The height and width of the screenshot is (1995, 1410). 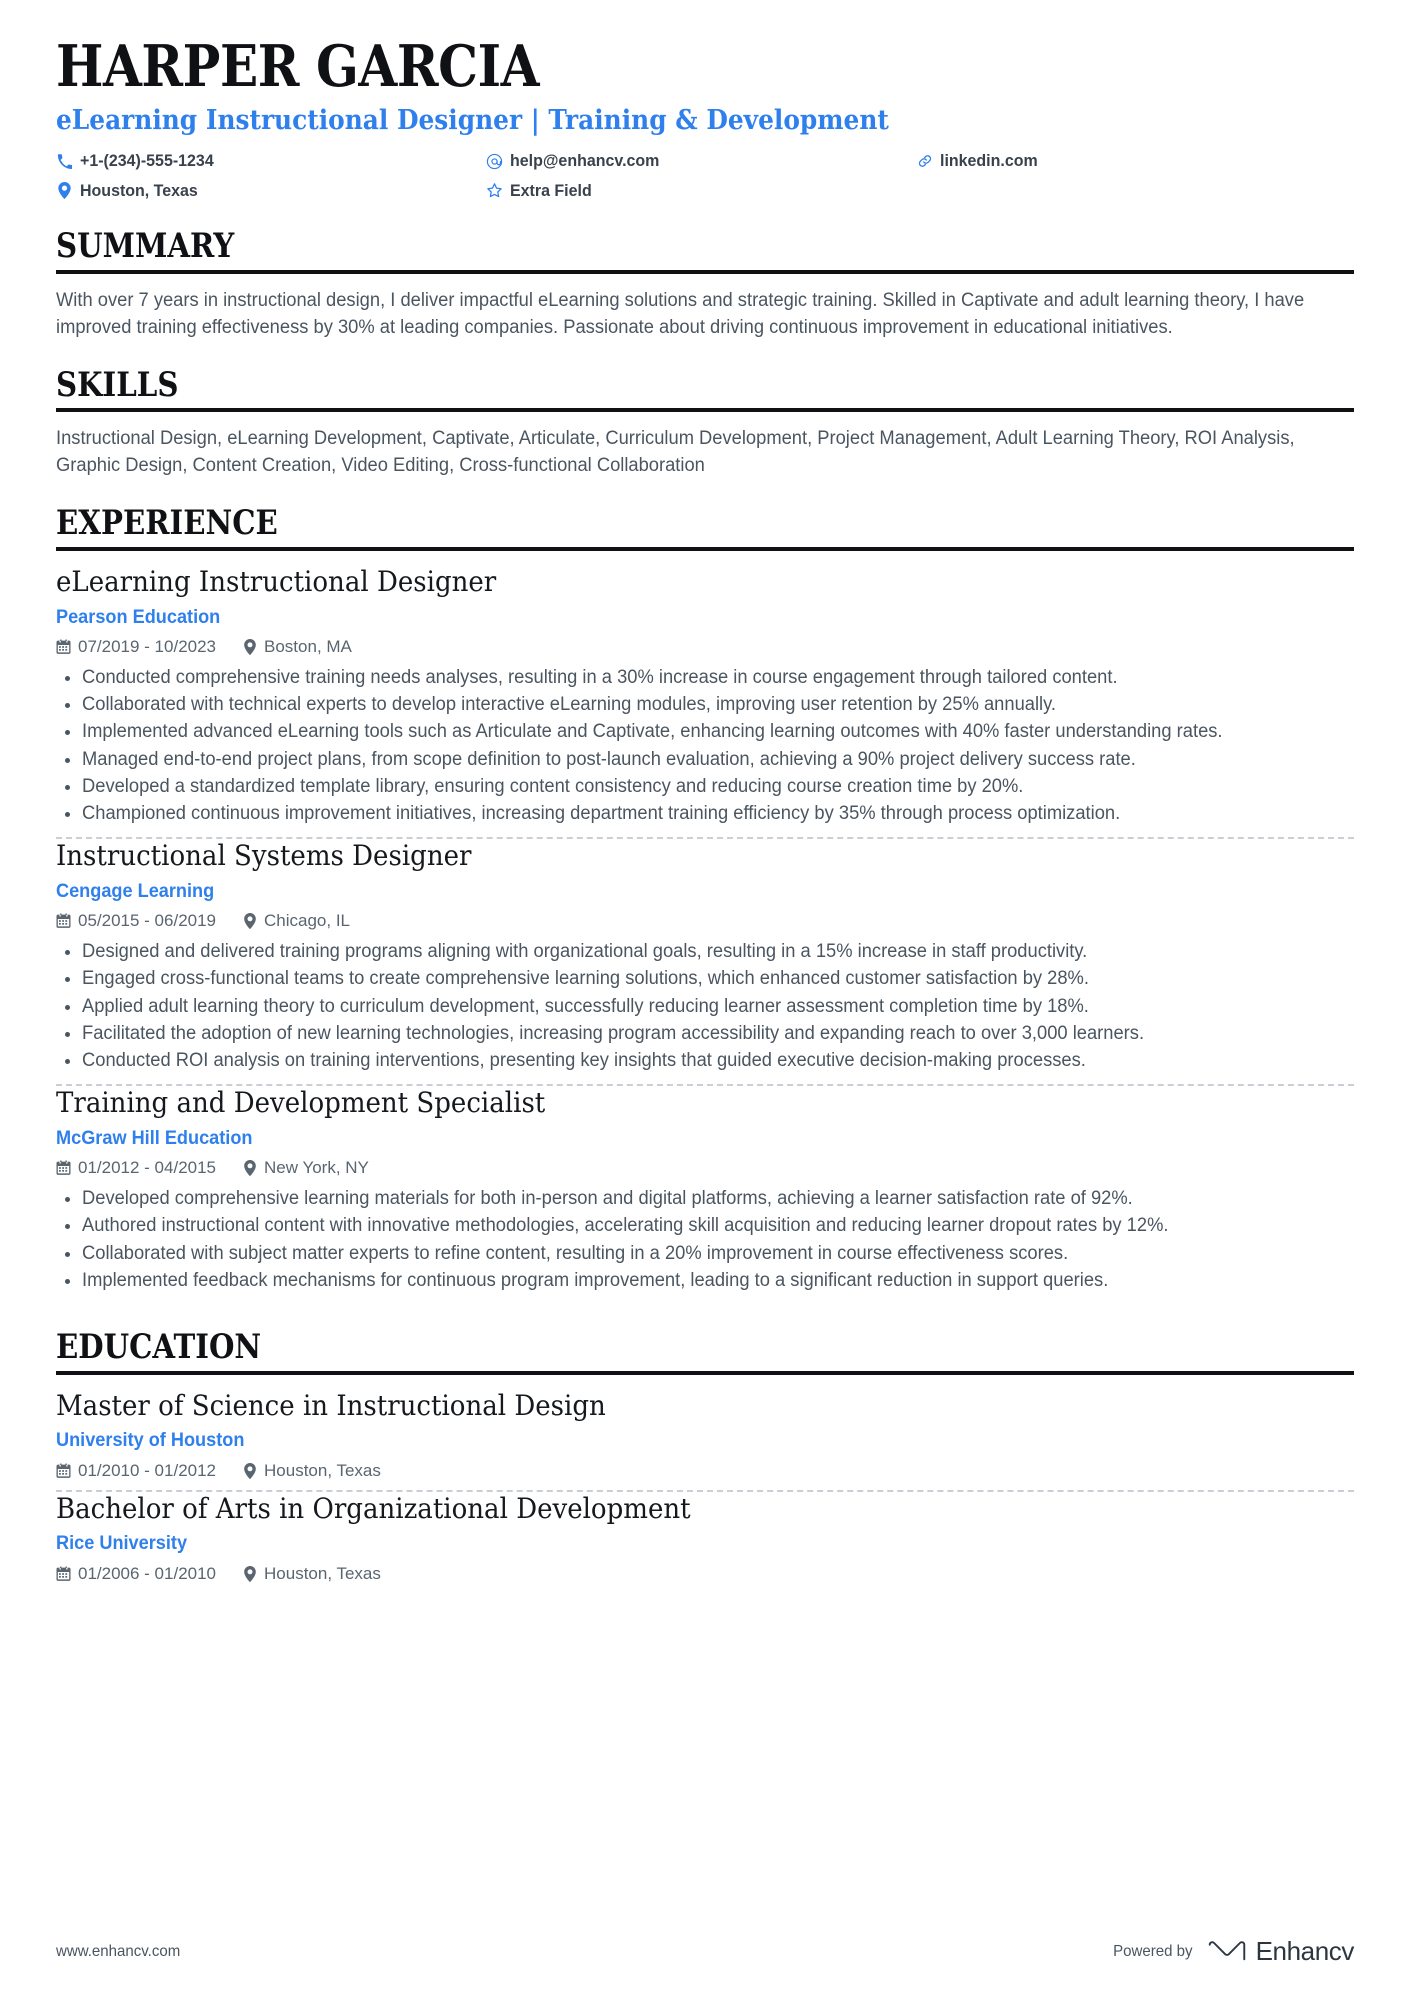 What do you see at coordinates (659, 1543) in the screenshot?
I see `entry-organization: Rice University` at bounding box center [659, 1543].